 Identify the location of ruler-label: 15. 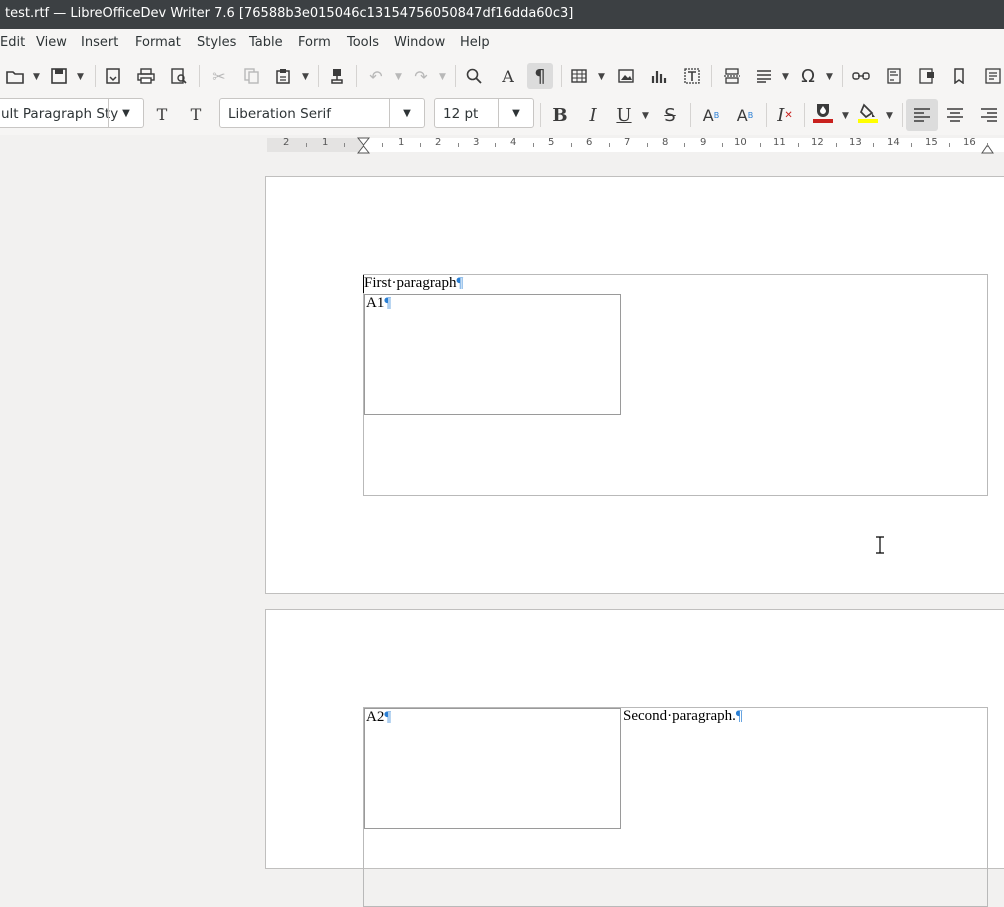
(931, 142).